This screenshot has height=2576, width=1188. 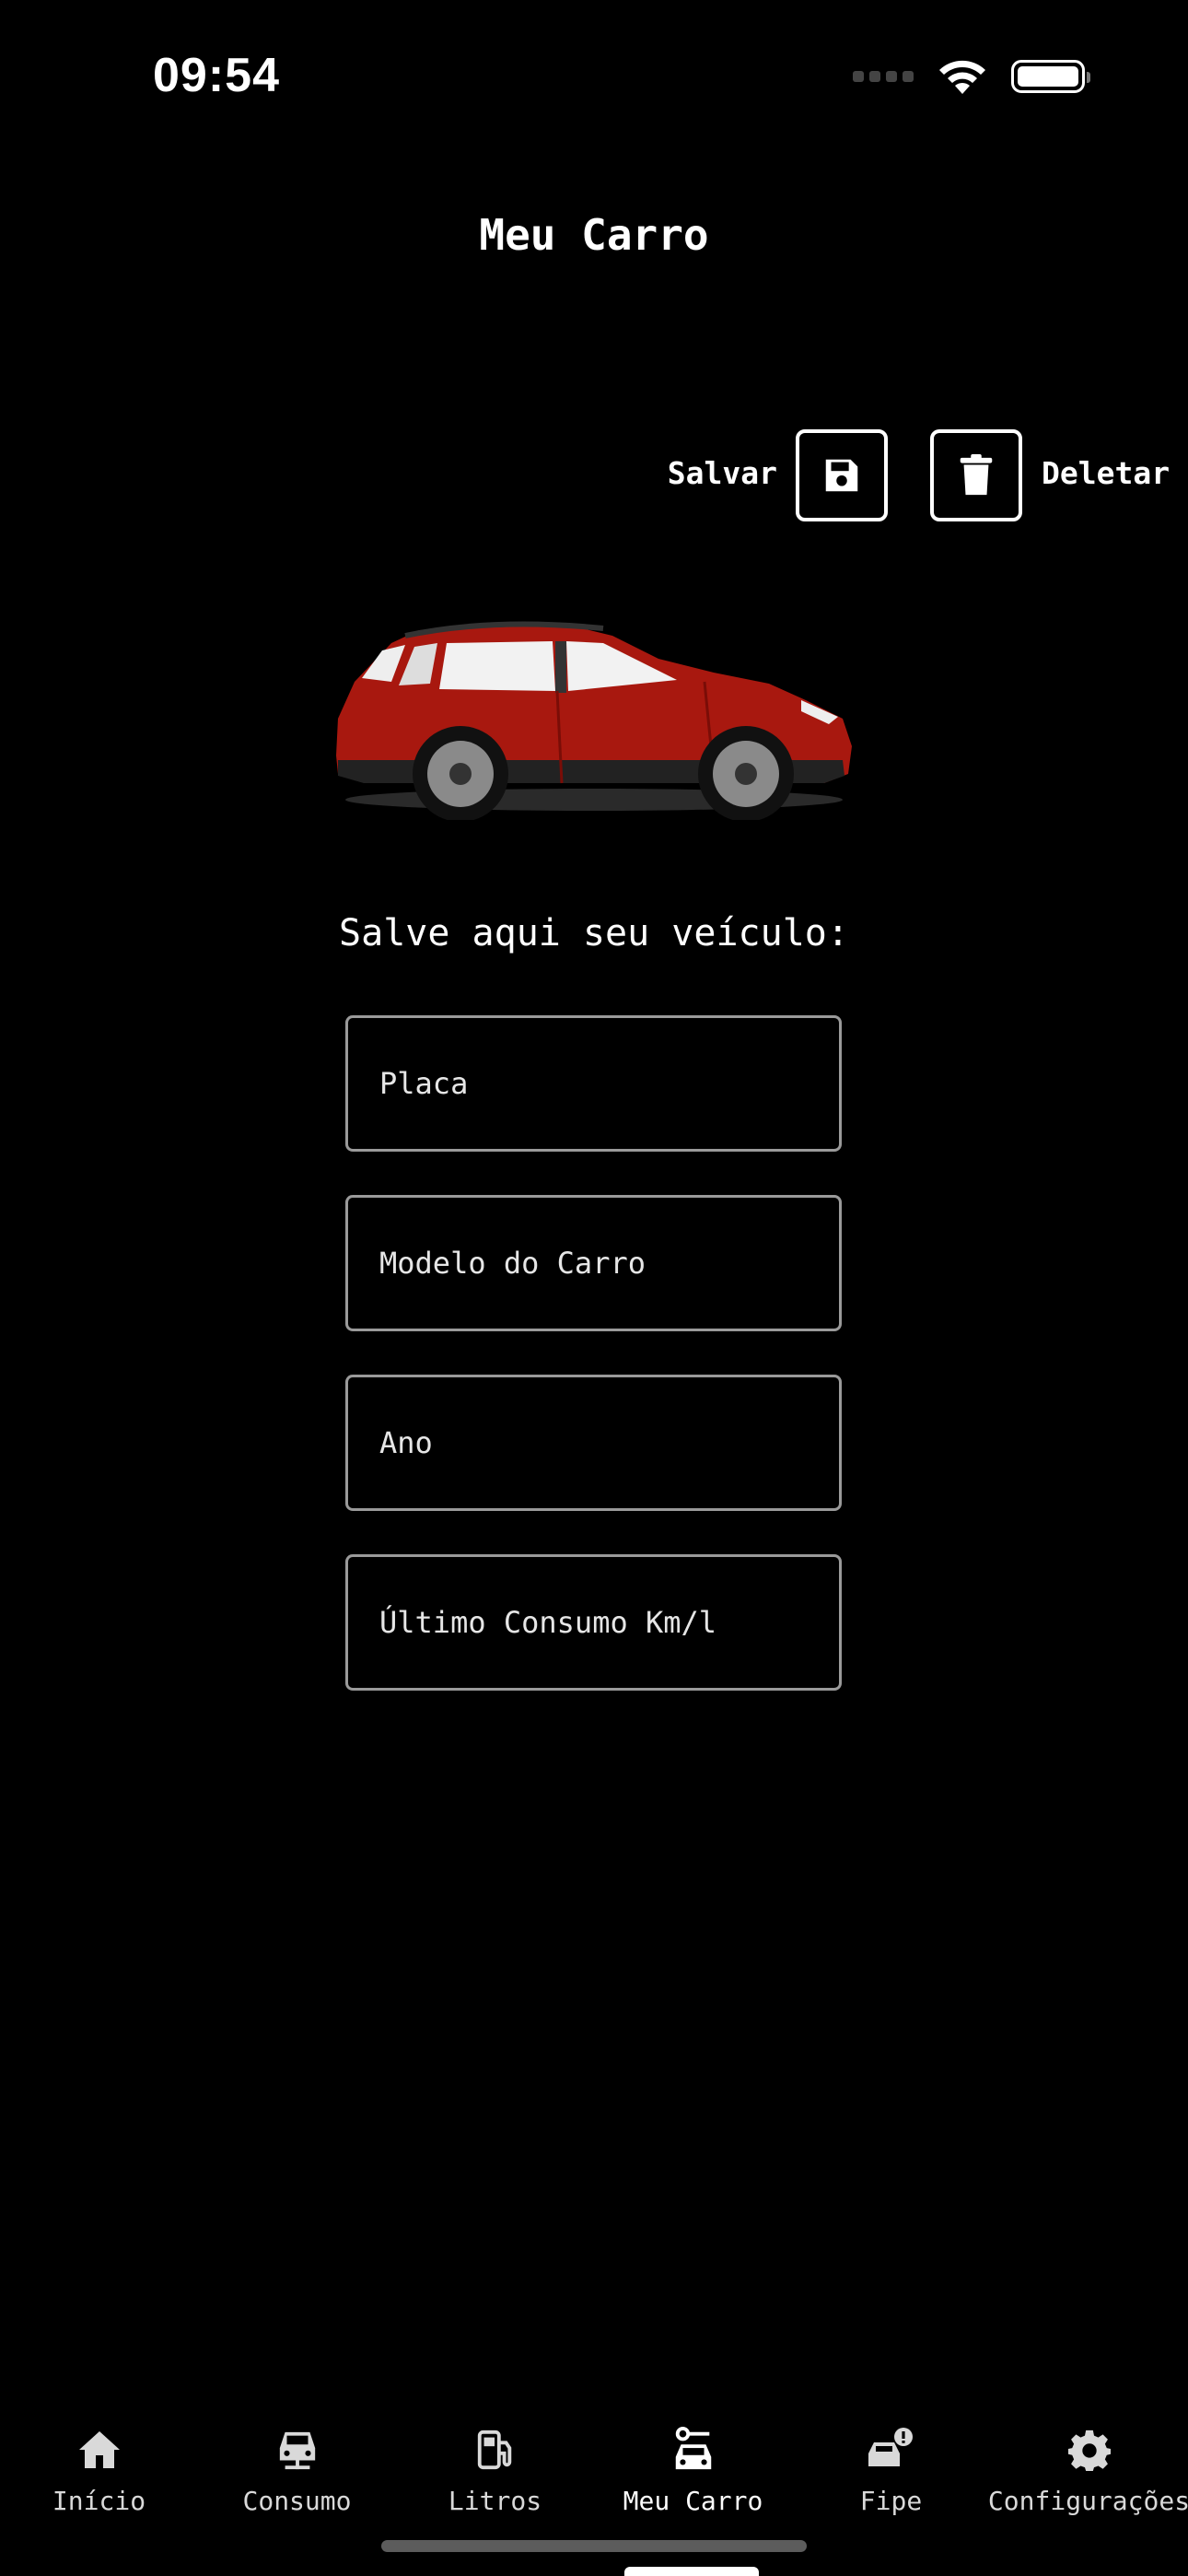 I want to click on tab-meu-carro: Meu Carro, so click(x=693, y=2478).